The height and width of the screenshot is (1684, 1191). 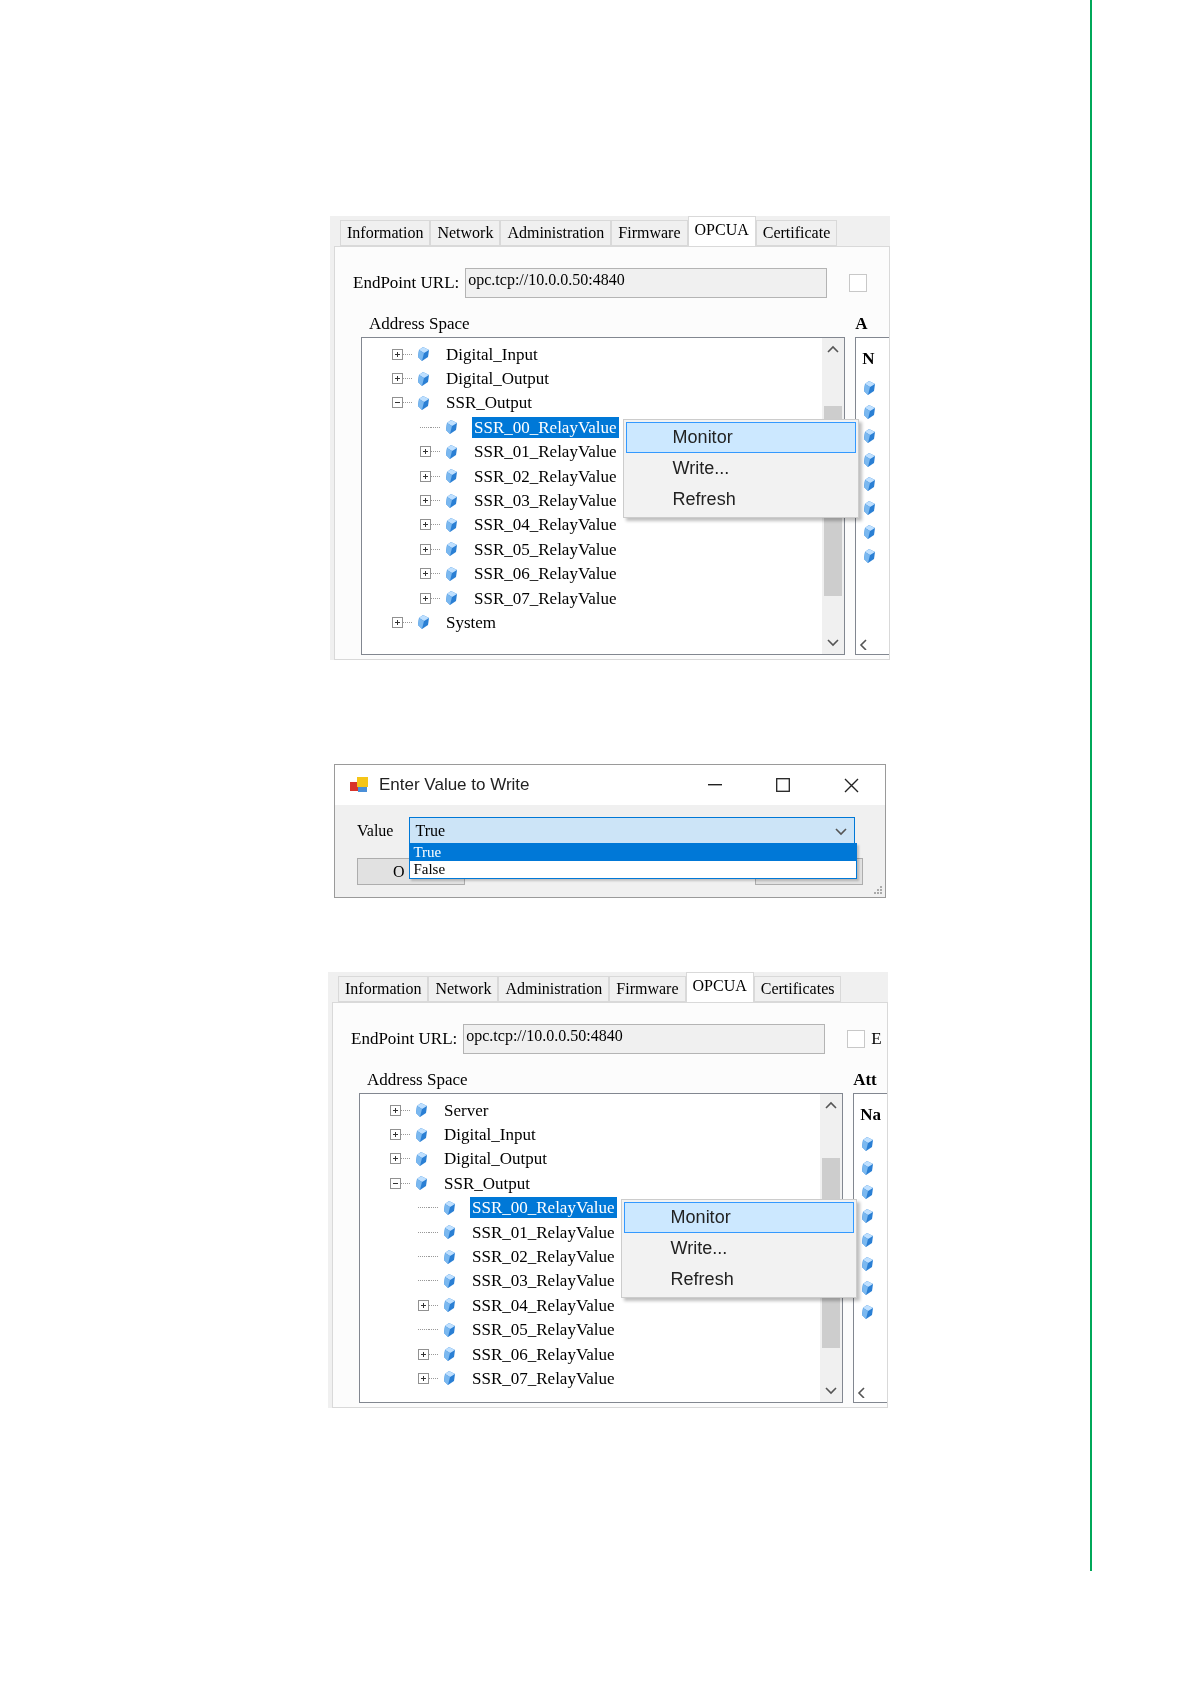 I want to click on column-header: N, so click(x=869, y=359).